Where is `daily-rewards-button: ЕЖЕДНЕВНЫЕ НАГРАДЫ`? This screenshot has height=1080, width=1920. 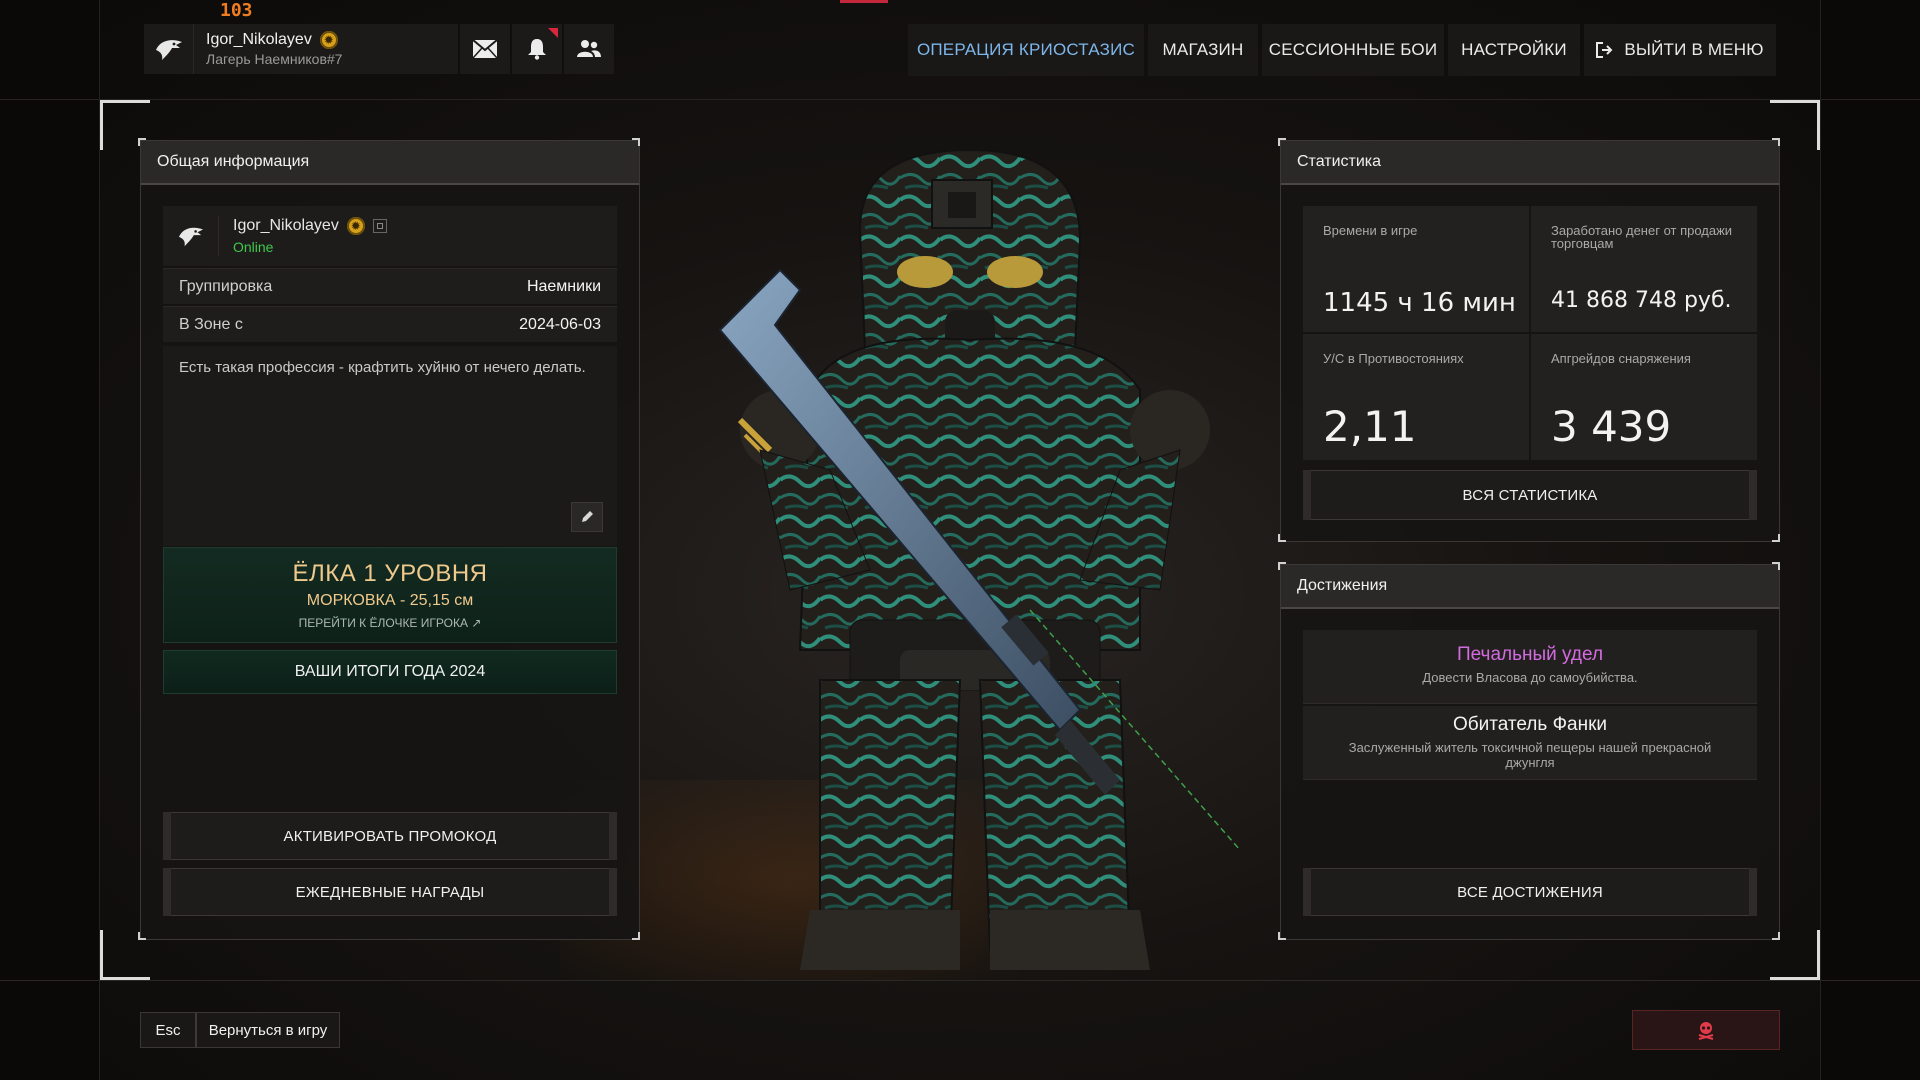 daily-rewards-button: ЕЖЕДНЕВНЫЕ НАГРАДЫ is located at coordinates (390, 892).